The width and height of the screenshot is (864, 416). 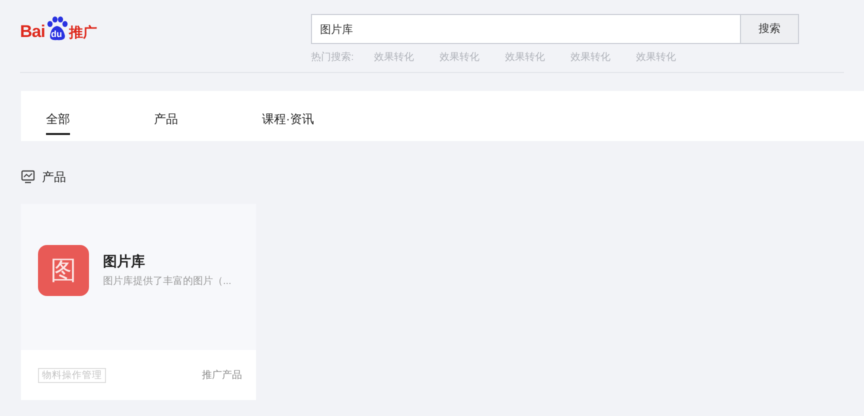 What do you see at coordinates (58, 123) in the screenshot?
I see `tab: 全部` at bounding box center [58, 123].